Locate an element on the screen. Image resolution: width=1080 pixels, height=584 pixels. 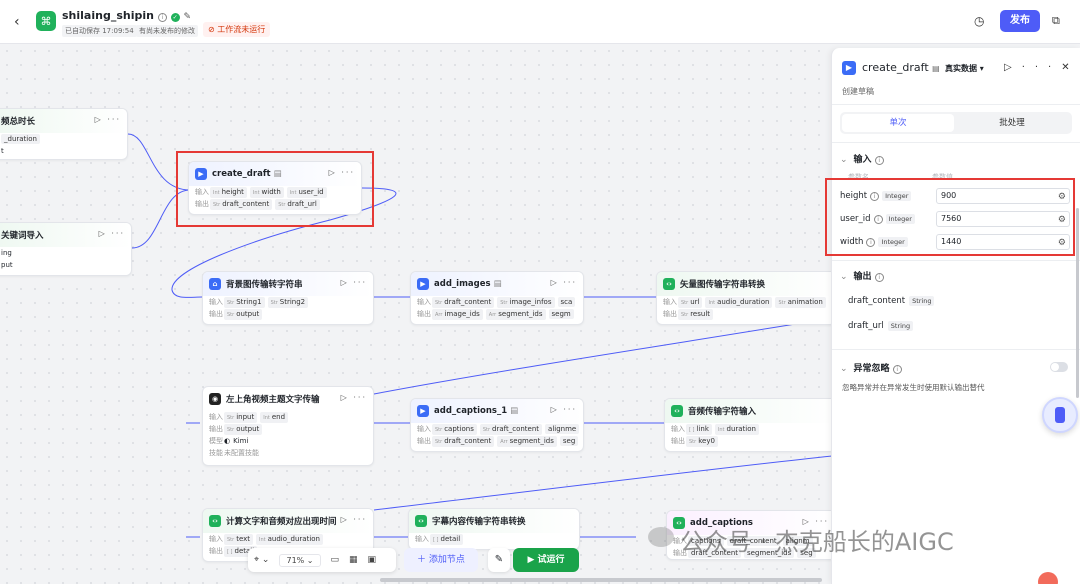
node-title: add_captions_1 is located at coordinates (471, 411).